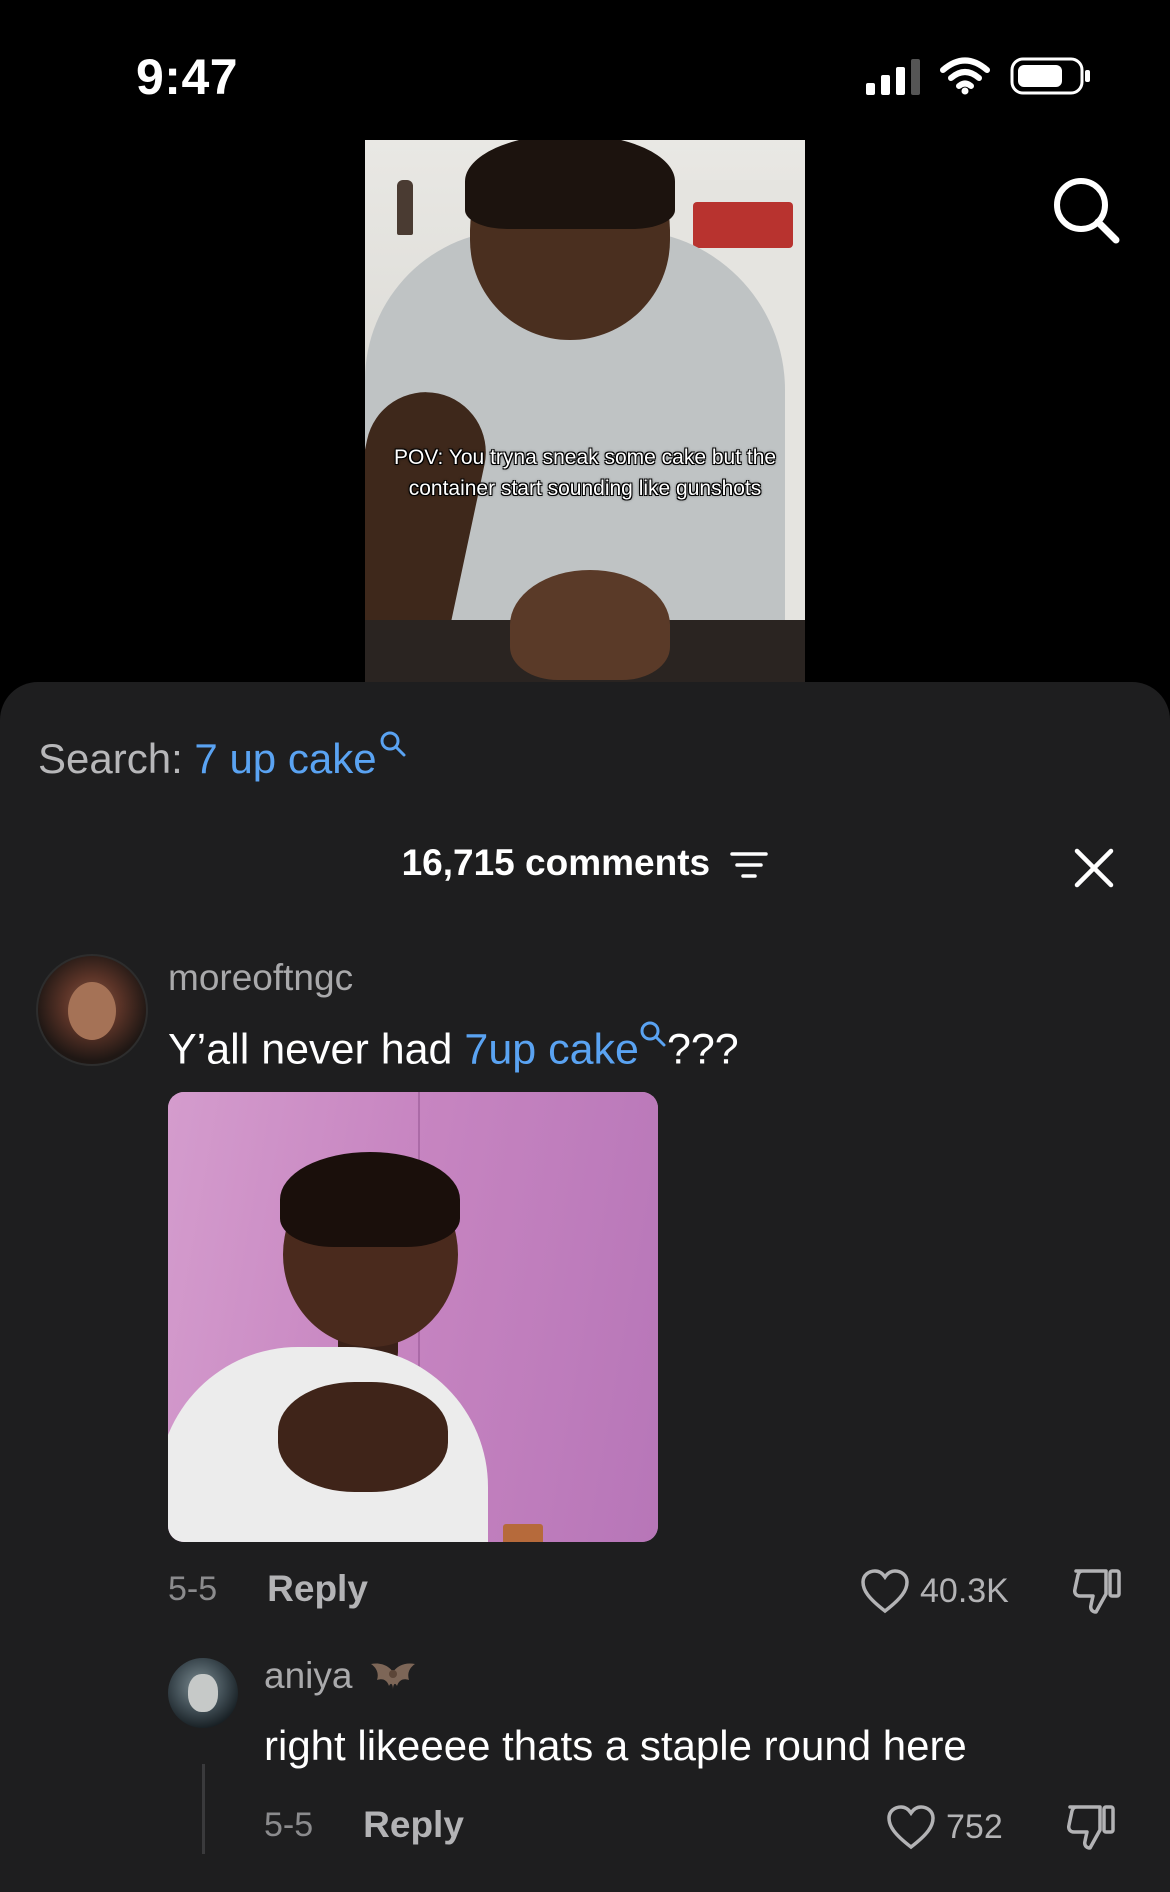 The width and height of the screenshot is (1170, 1892). What do you see at coordinates (1086, 210) in the screenshot?
I see `search-icon` at bounding box center [1086, 210].